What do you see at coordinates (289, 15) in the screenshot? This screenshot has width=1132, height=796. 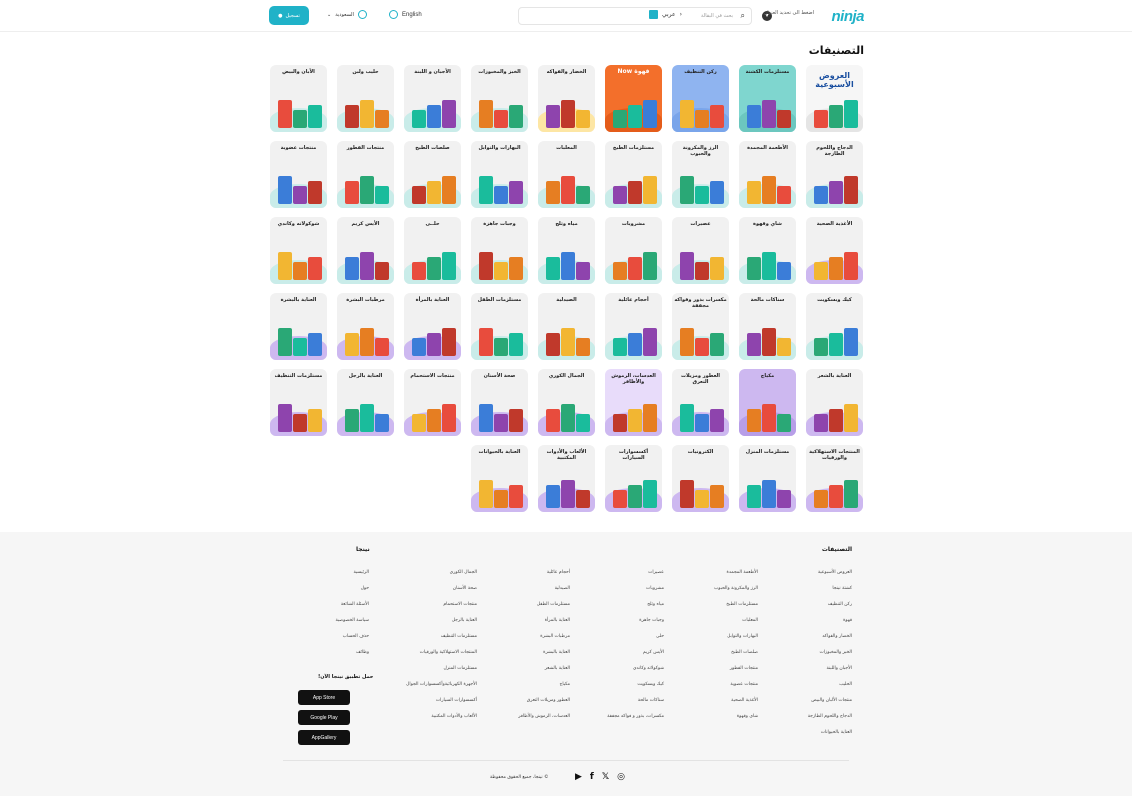 I see `login-button: تسجيل ●` at bounding box center [289, 15].